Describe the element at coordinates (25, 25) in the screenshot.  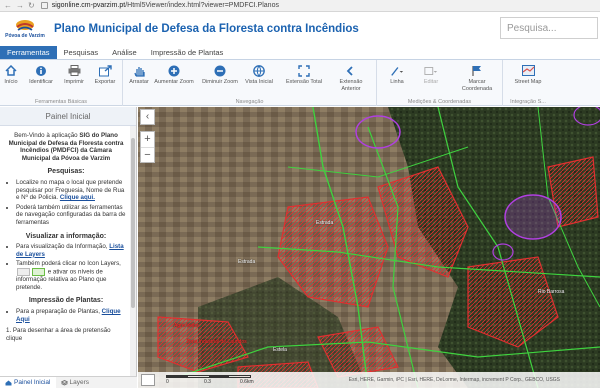
I see `logo-mark-icon` at that location.